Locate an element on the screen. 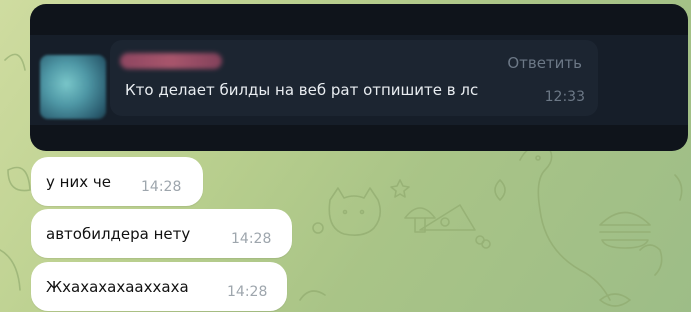 The width and height of the screenshot is (691, 312). blurred-sender-name is located at coordinates (171, 61).